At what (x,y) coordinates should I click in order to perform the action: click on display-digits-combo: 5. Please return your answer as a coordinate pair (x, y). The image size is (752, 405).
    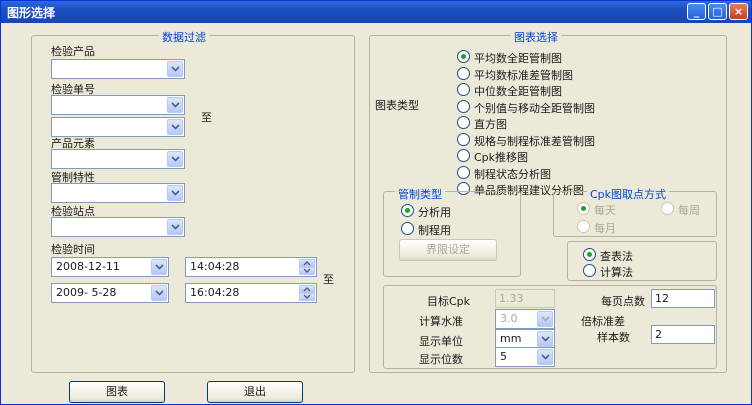
    Looking at the image, I should click on (525, 357).